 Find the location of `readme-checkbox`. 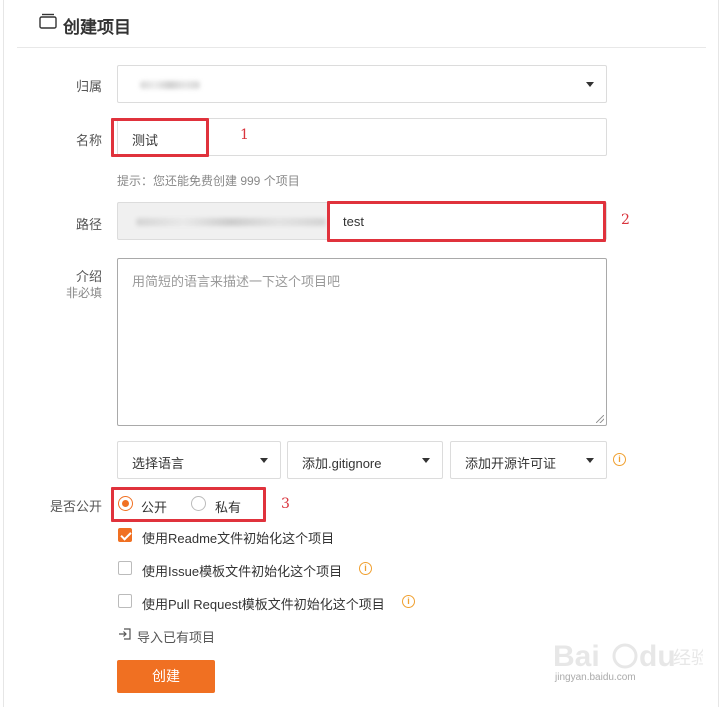

readme-checkbox is located at coordinates (125, 535).